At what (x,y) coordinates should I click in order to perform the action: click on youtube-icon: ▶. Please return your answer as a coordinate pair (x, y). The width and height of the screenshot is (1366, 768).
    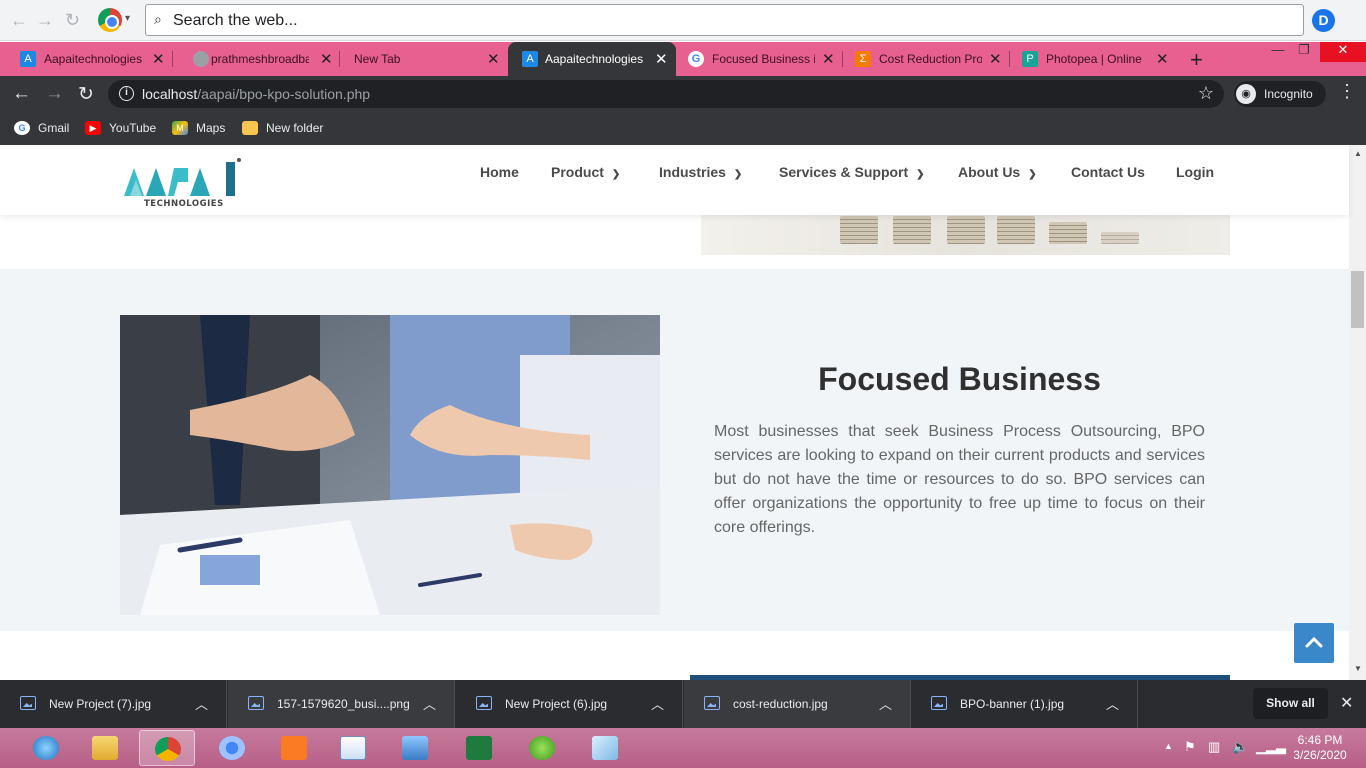
    Looking at the image, I should click on (93, 128).